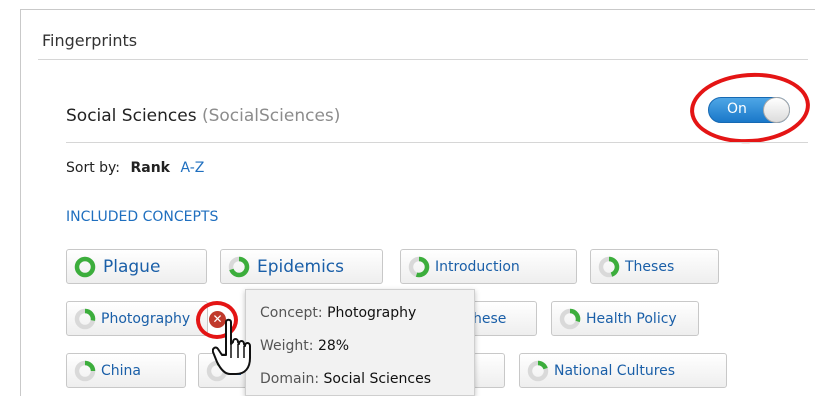 The height and width of the screenshot is (396, 815). Describe the element at coordinates (737, 109) in the screenshot. I see `toggle-label: On` at that location.